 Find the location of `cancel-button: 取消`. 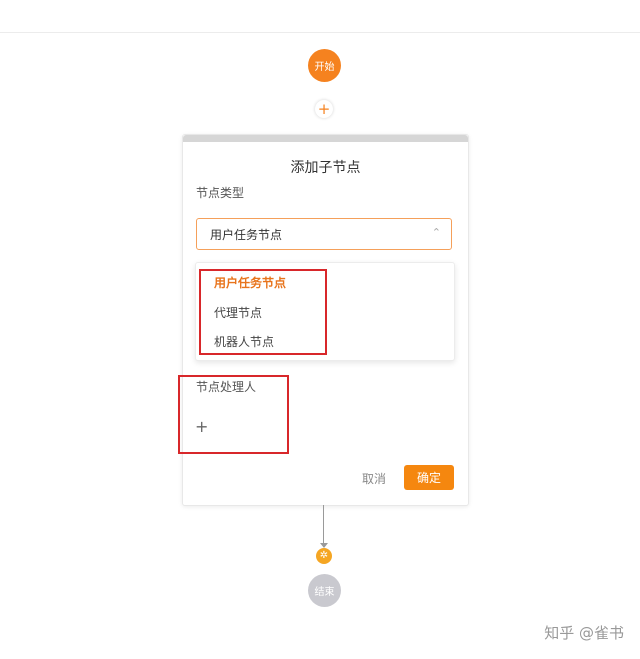

cancel-button: 取消 is located at coordinates (374, 478).